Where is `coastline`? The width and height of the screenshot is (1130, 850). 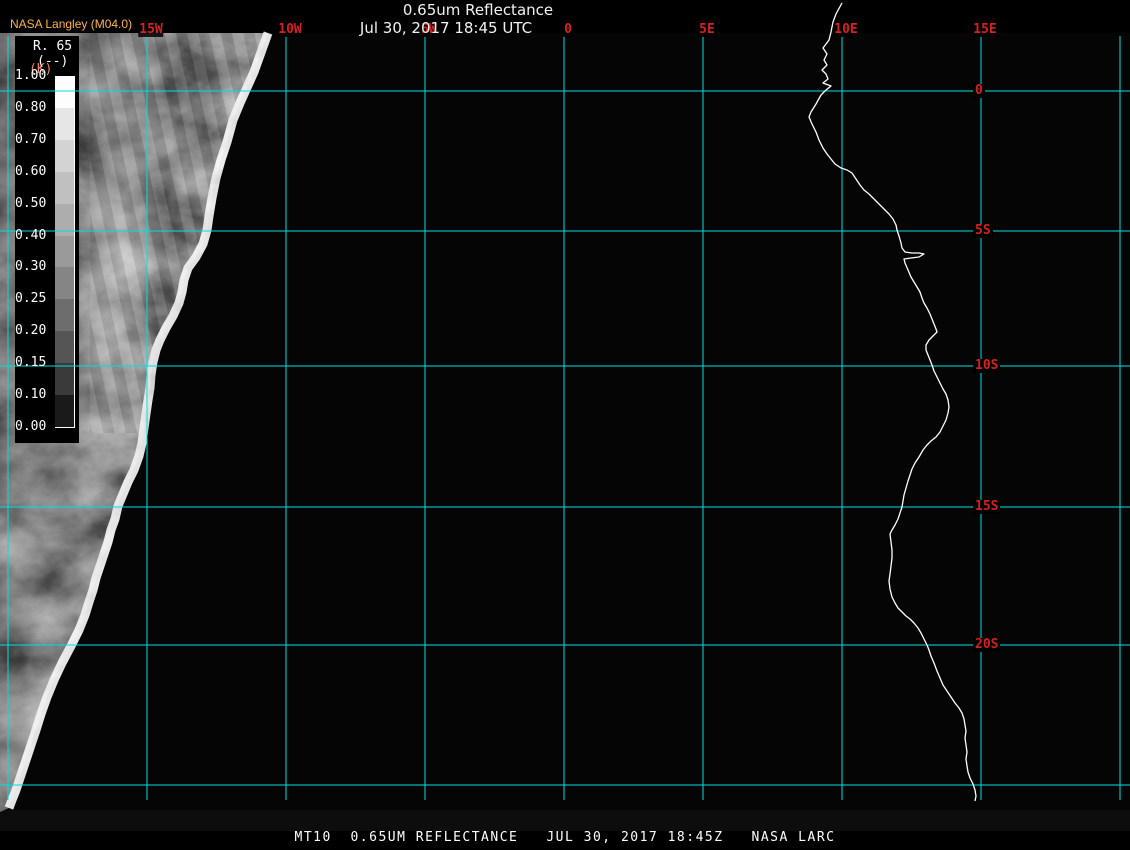
coastline is located at coordinates (892, 402).